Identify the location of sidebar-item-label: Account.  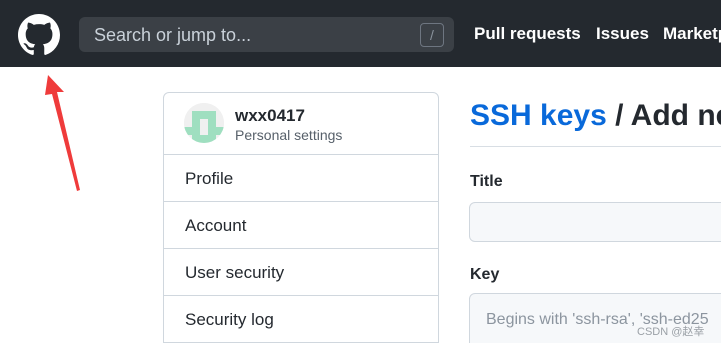
(216, 225).